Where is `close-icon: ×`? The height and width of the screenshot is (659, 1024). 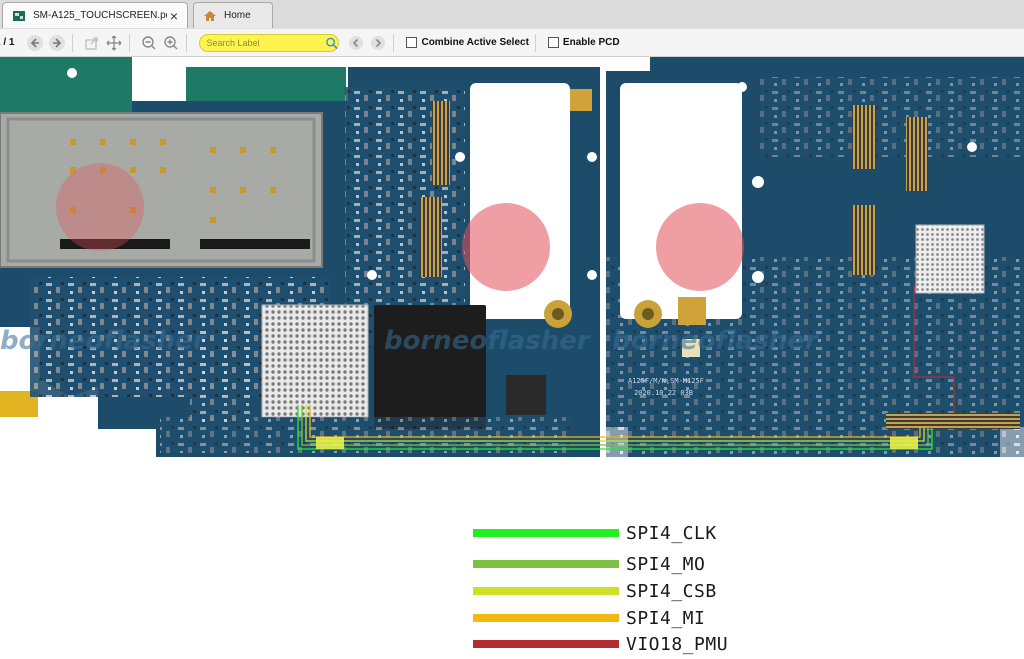
close-icon: × is located at coordinates (174, 16).